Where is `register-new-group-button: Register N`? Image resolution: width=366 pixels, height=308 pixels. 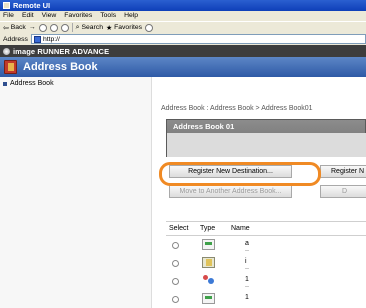 register-new-group-button: Register N is located at coordinates (343, 171).